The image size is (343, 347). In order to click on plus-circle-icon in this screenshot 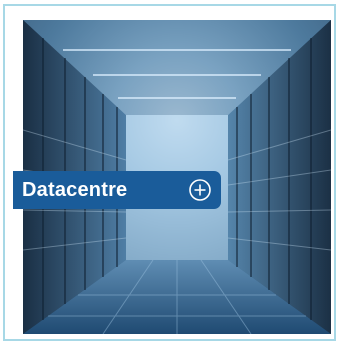, I will do `click(200, 190)`.